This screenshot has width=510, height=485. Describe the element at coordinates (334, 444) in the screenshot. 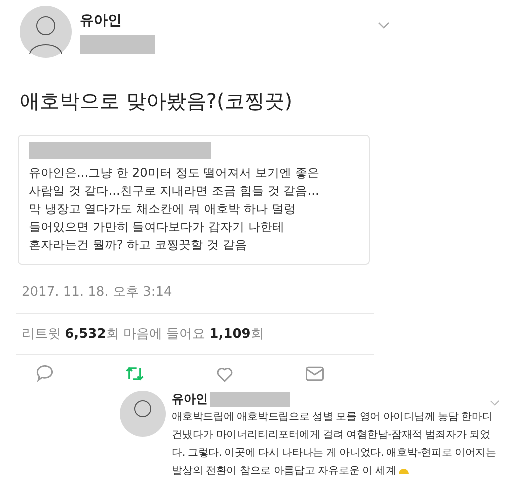

I see `reply-text: 애호박드립에 애호박드립으로 성별 모를 영어 아이디님께 농담 한마디 건냈다가 마이너리티리포터에게 걸려 여혐한남-잠재적 범죄자가 되었 다. 그렇다. 이곳에 다시 나타나는 게 아니었다. 애호박-현피로 이어지는 발상의 전환이 참으로 아름답고 자유로운 이 세계` at that location.